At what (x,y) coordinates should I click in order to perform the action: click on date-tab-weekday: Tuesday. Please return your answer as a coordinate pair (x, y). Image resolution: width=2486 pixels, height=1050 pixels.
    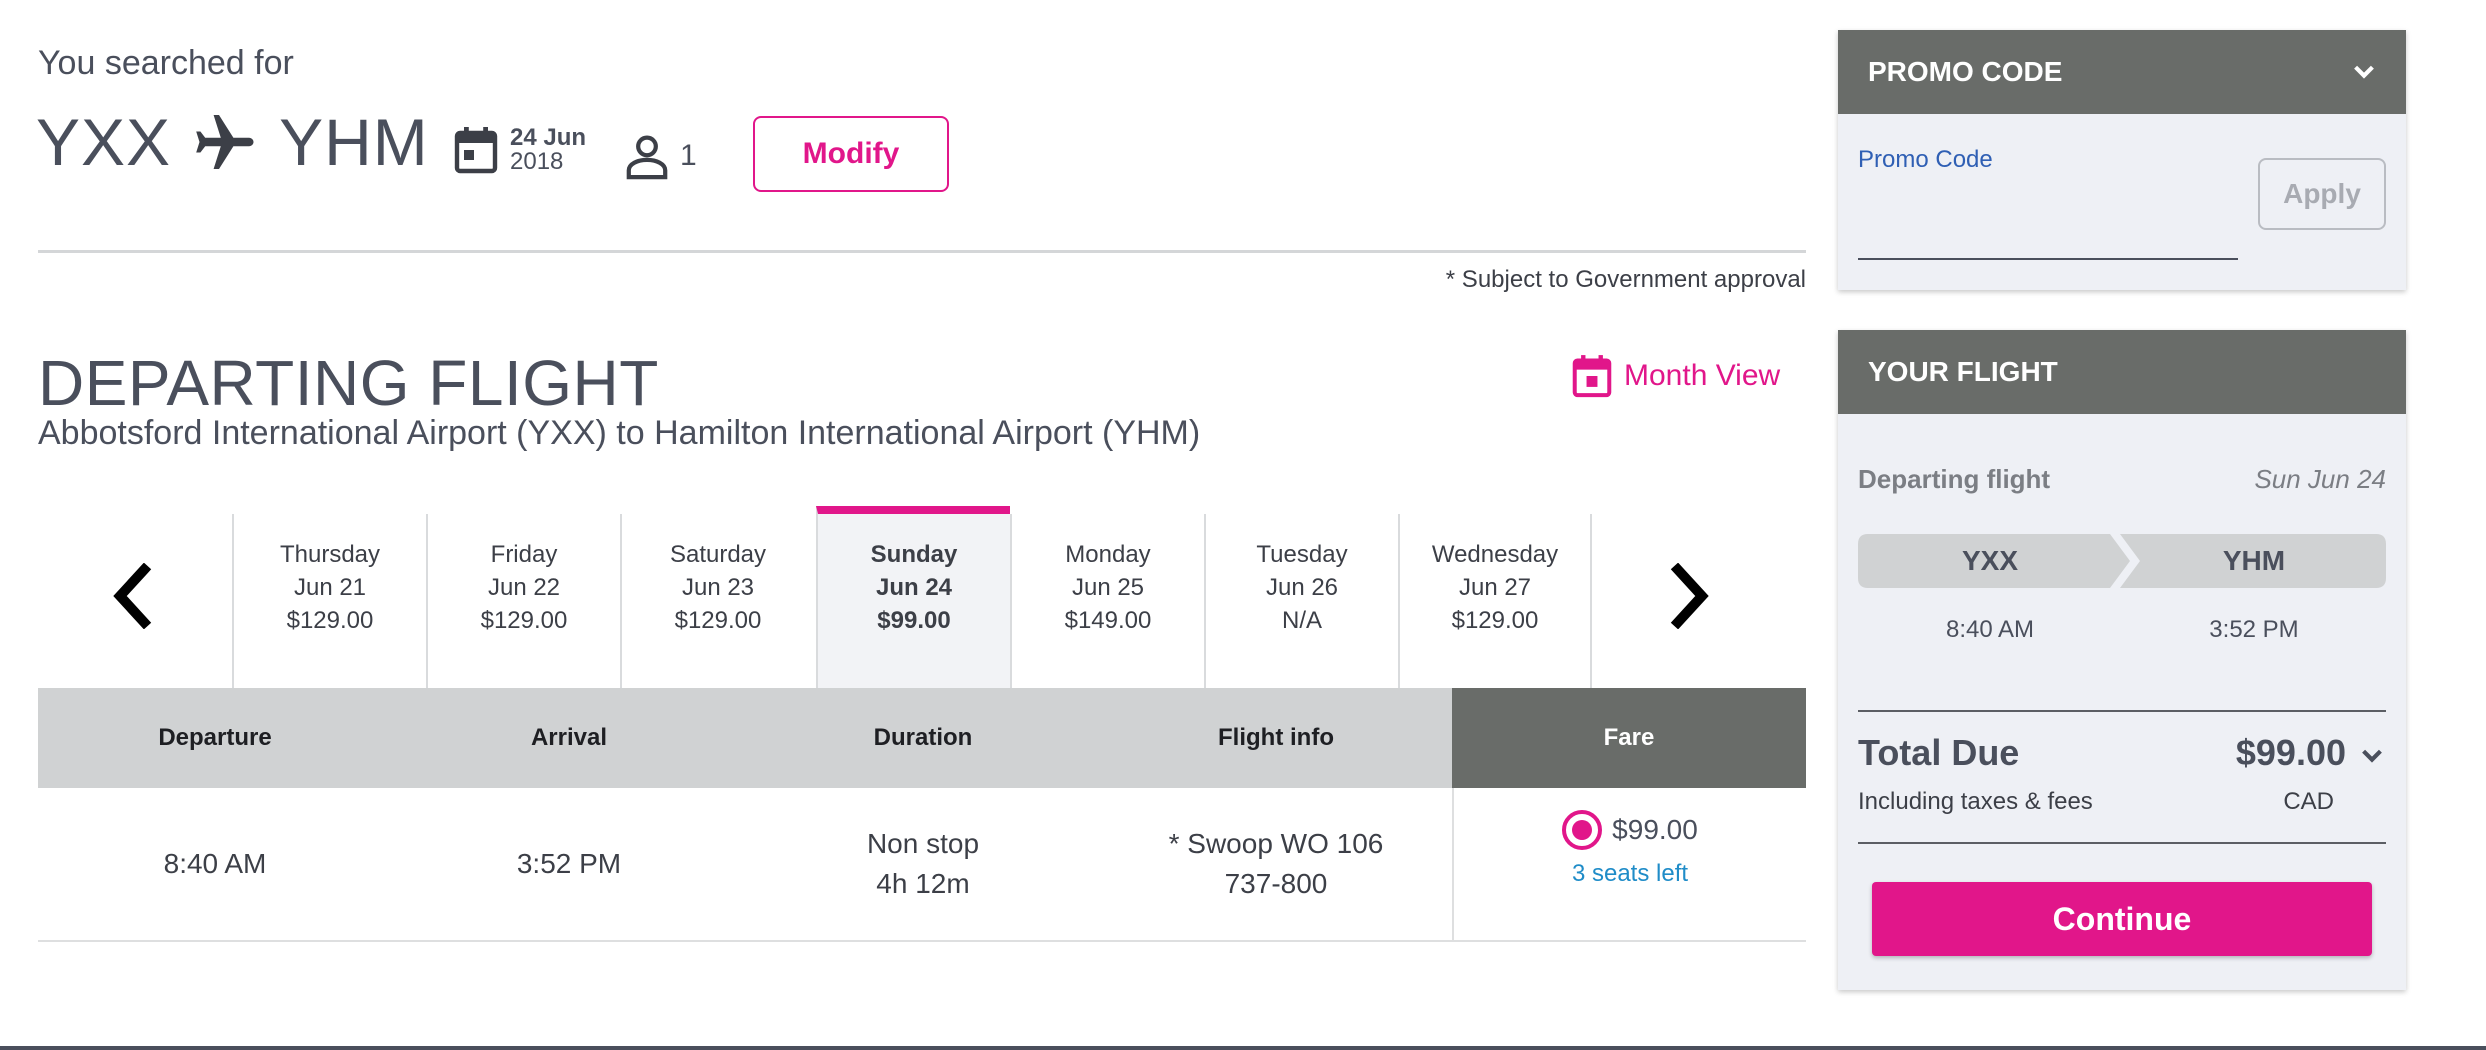
    Looking at the image, I should click on (1302, 554).